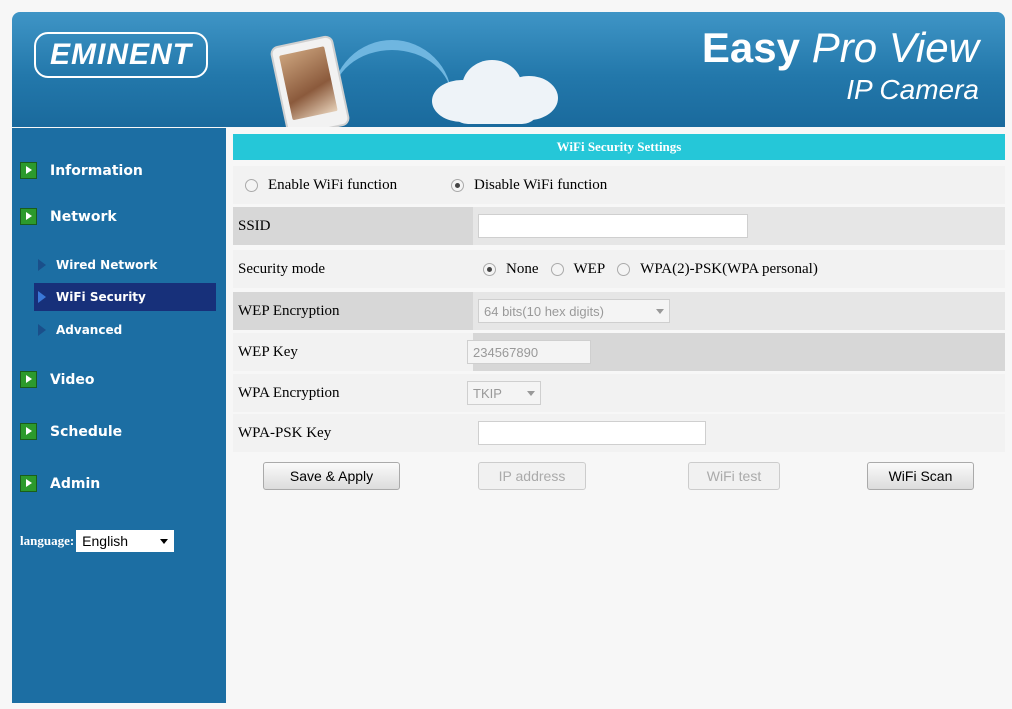  Describe the element at coordinates (107, 265) in the screenshot. I see `sidebar-item-label: Wired Network` at that location.